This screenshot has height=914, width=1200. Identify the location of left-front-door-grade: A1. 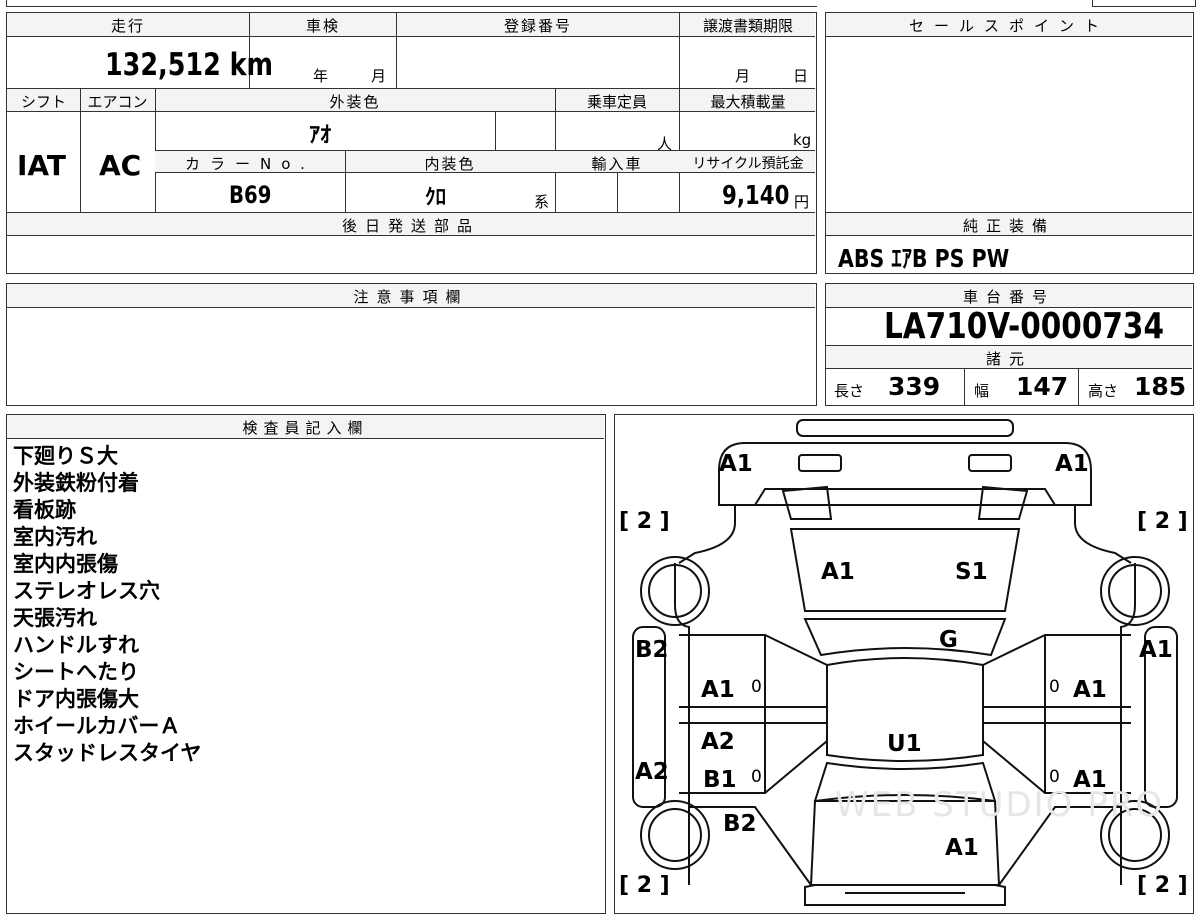
(718, 690).